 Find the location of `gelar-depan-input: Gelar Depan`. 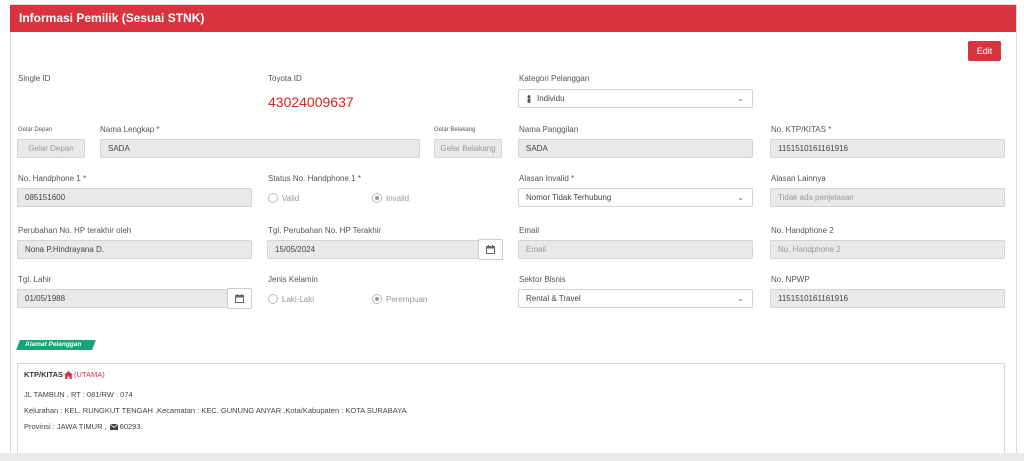

gelar-depan-input: Gelar Depan is located at coordinates (51, 148).